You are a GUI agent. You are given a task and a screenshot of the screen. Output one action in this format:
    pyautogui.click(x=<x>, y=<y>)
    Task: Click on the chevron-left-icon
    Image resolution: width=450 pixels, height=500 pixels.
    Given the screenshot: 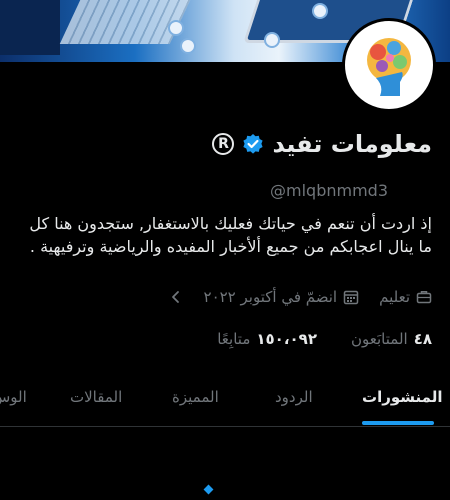 What is the action you would take?
    pyautogui.click(x=176, y=297)
    